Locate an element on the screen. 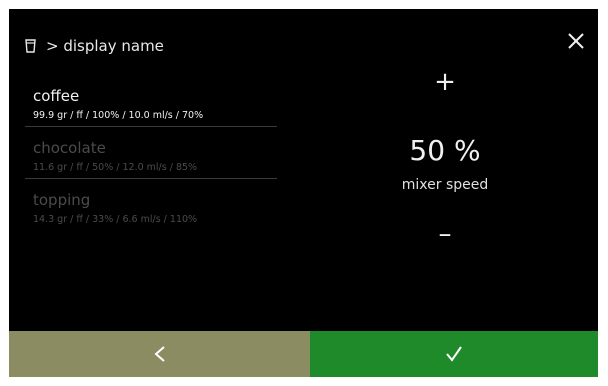 The width and height of the screenshot is (608, 386). check-icon is located at coordinates (454, 354).